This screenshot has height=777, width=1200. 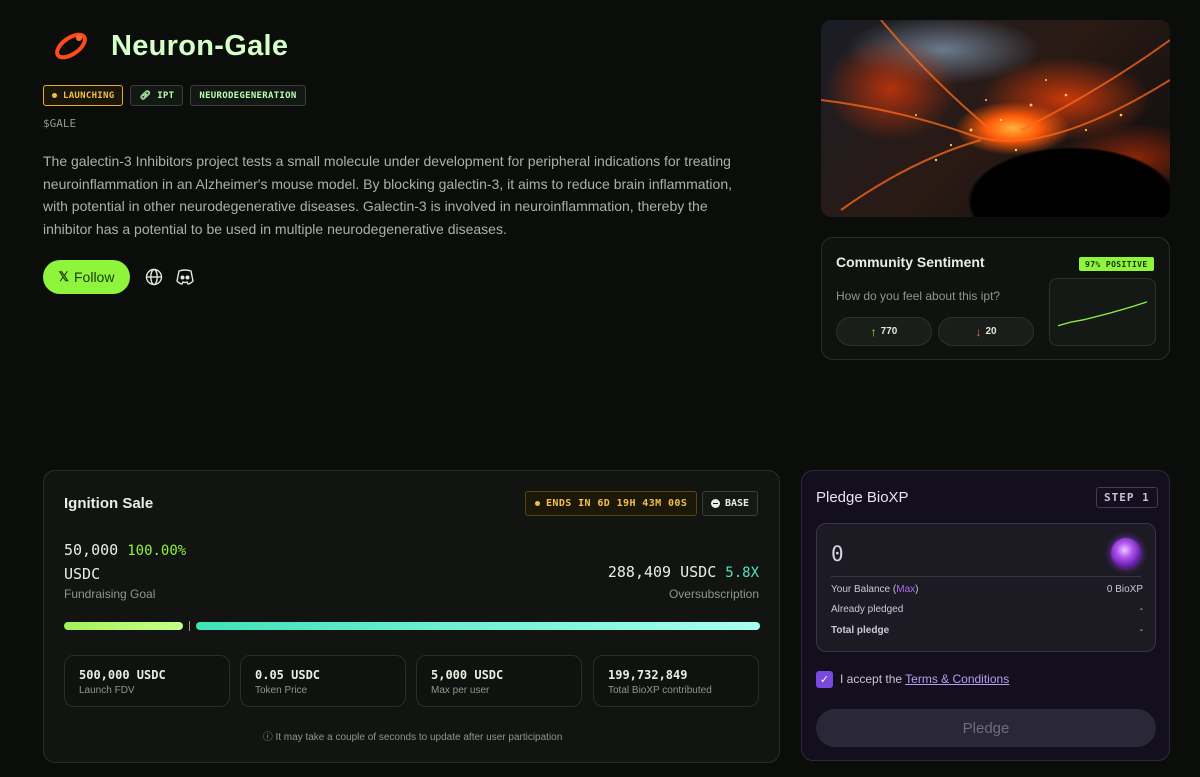 I want to click on countdown-badge: ENDS IN 6D 19H 43M 00S, so click(x=611, y=503).